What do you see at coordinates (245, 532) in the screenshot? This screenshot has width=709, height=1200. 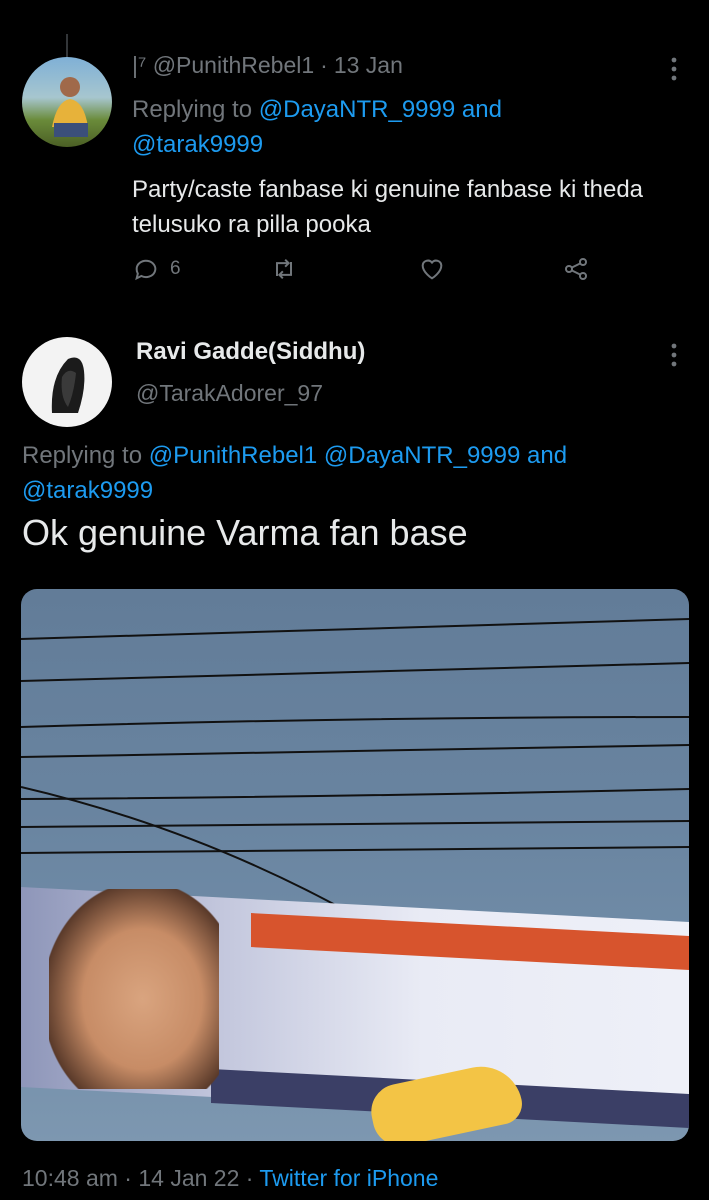 I see `tweet2-text: Ok genuine Varma fan base` at bounding box center [245, 532].